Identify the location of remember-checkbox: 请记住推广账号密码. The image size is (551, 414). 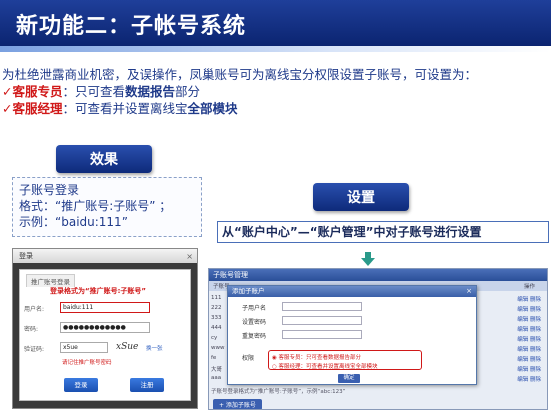
(87, 362).